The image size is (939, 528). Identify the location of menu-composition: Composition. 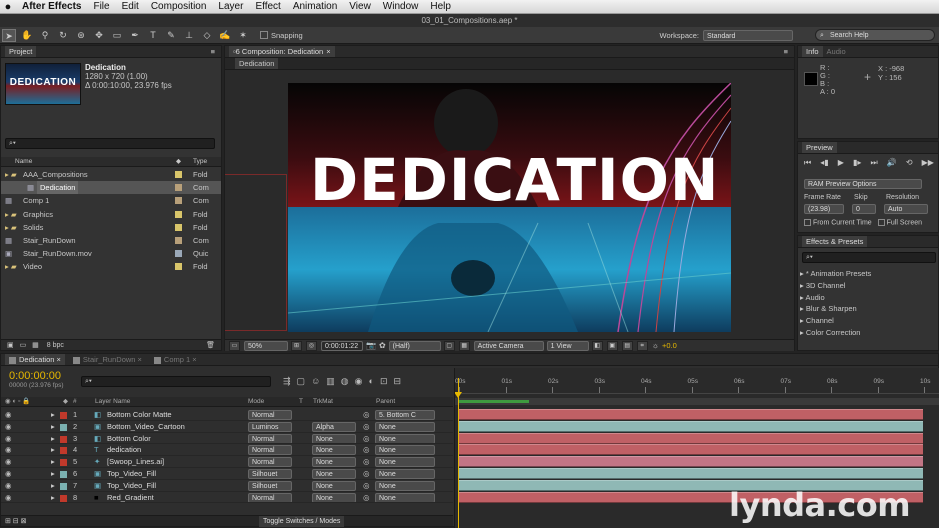
(179, 6).